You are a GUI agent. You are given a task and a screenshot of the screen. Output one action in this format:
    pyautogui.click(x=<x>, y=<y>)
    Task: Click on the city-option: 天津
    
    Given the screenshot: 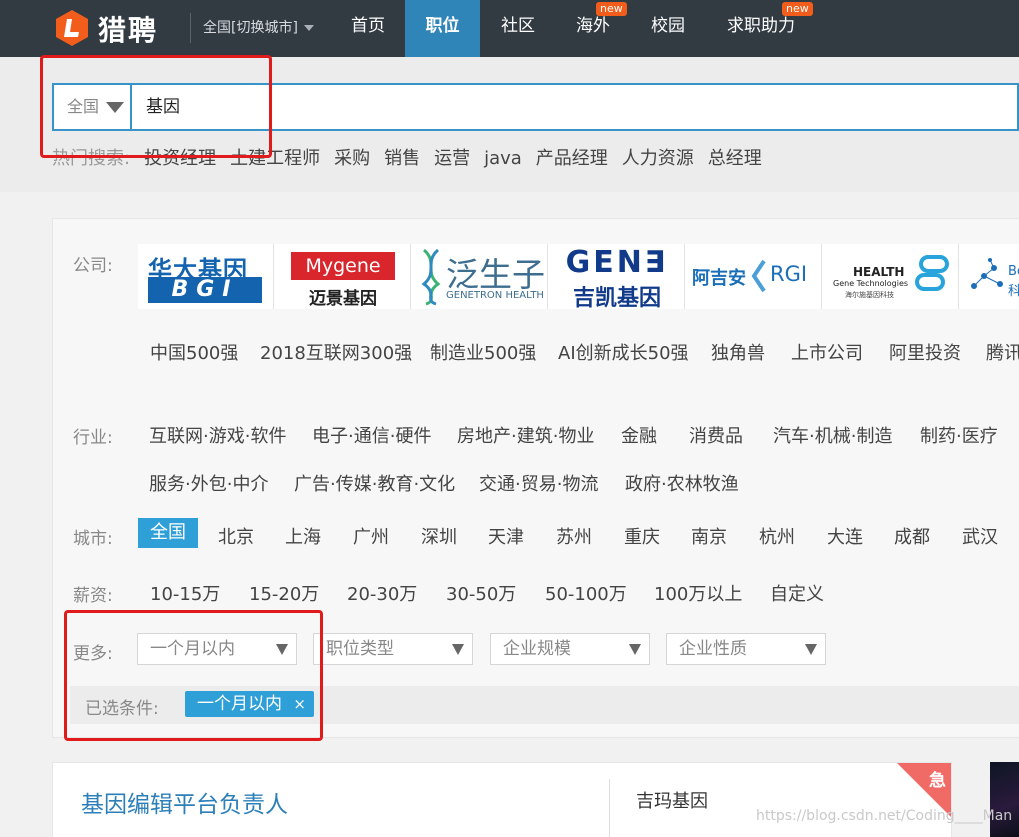 What is the action you would take?
    pyautogui.click(x=506, y=536)
    